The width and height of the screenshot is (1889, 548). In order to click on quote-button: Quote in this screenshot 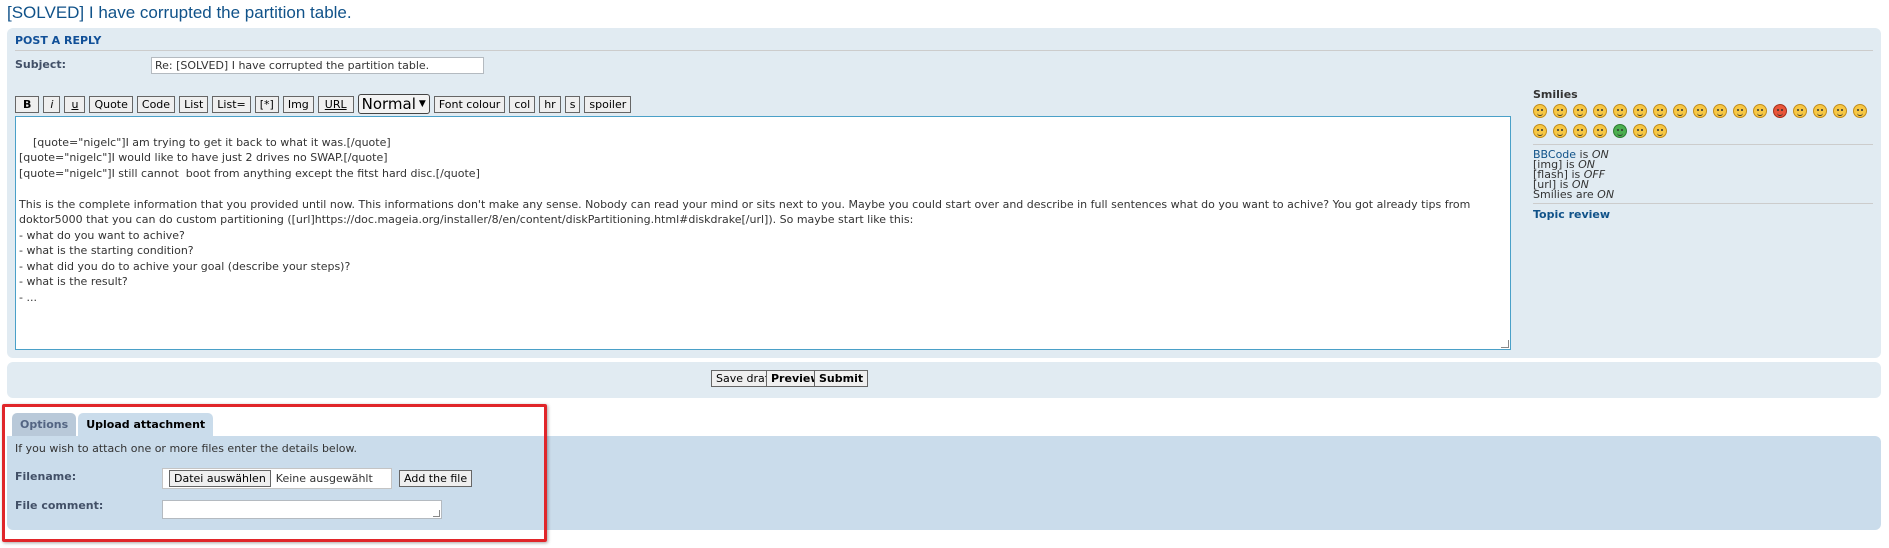, I will do `click(111, 104)`.